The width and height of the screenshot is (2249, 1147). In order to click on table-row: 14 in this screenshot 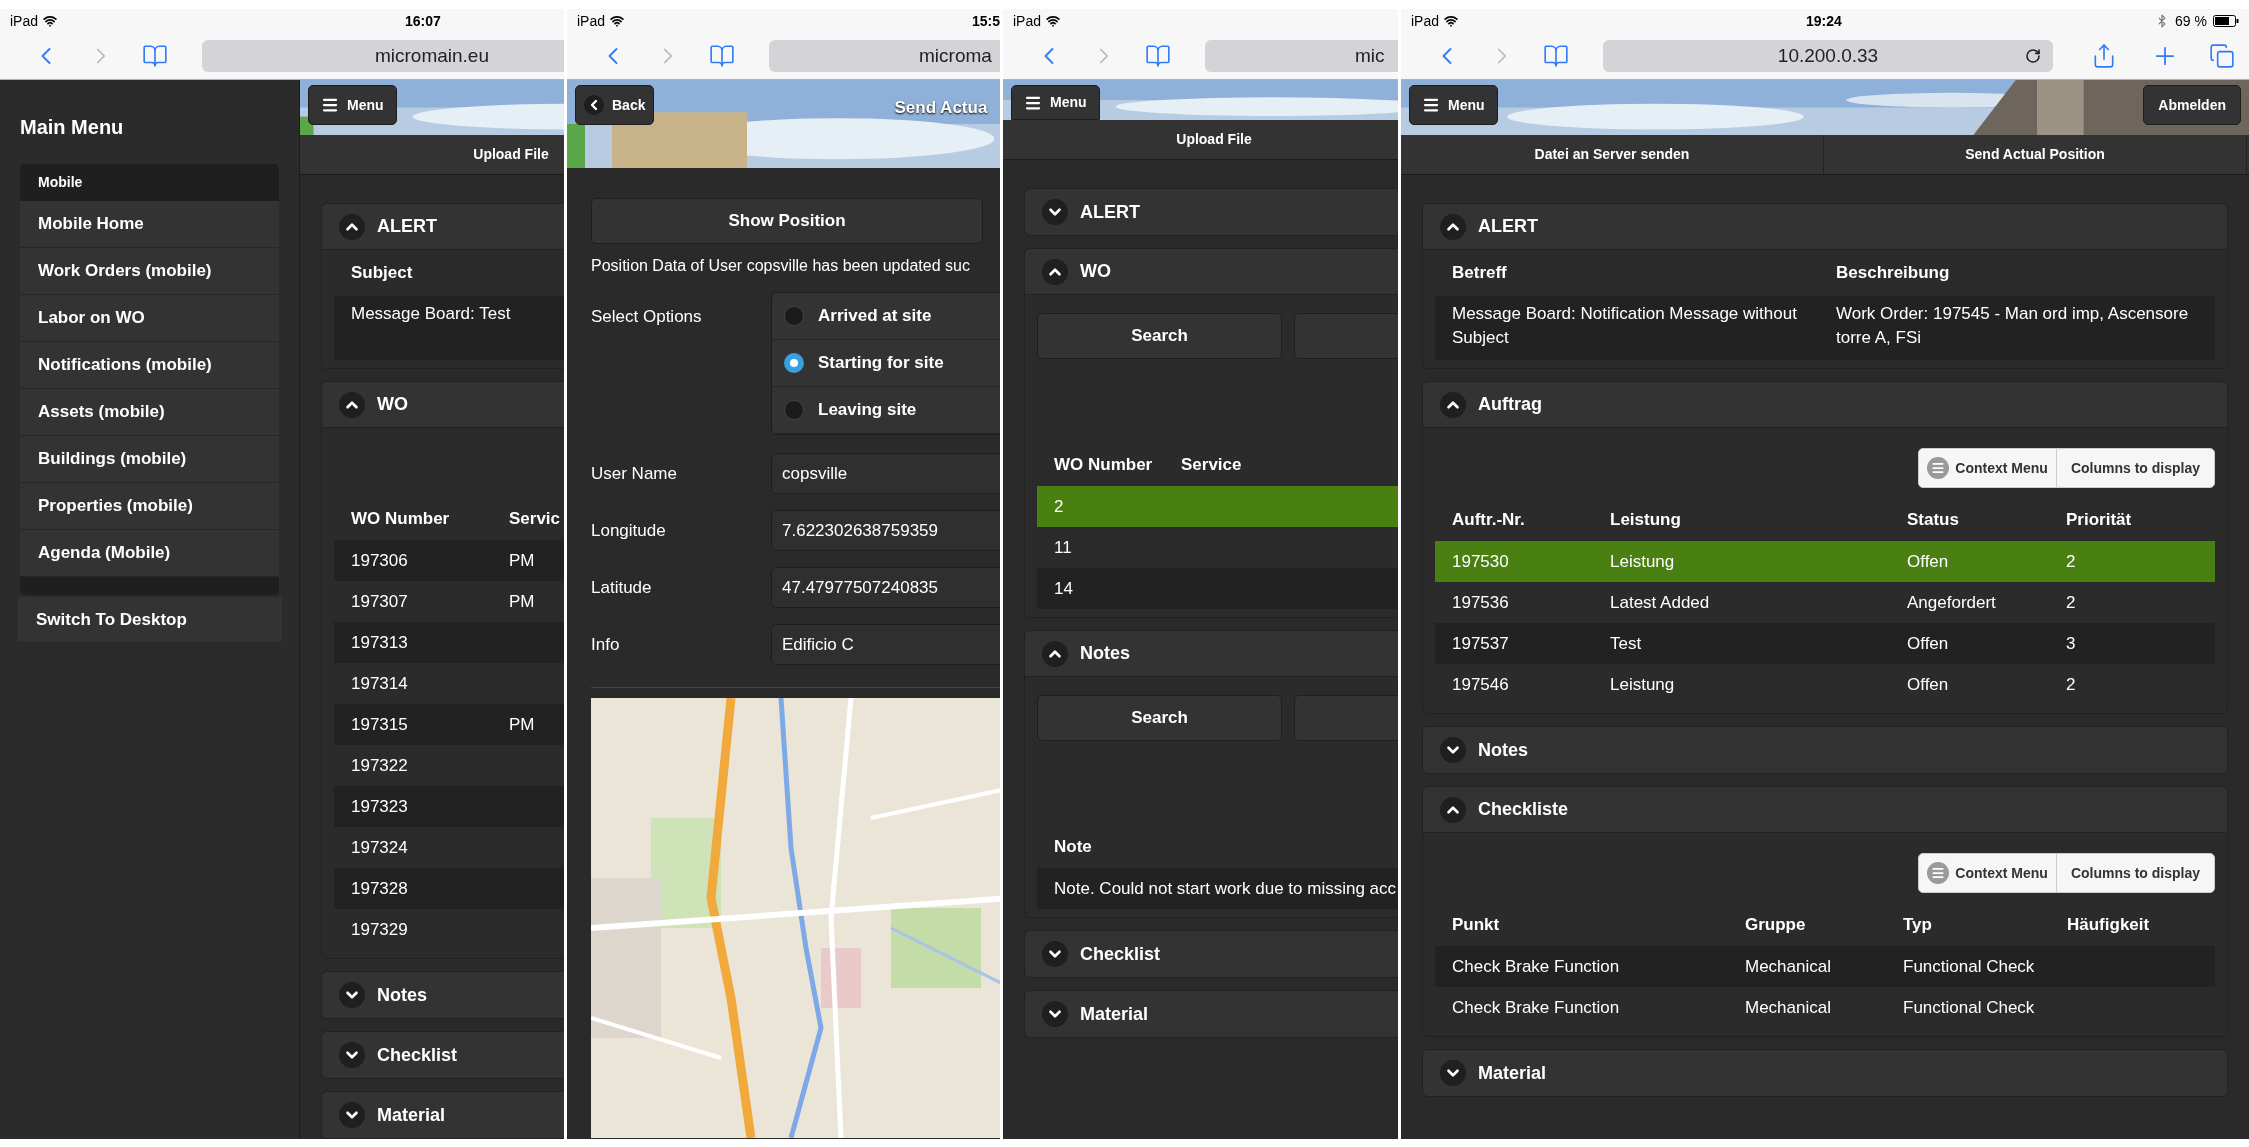, I will do `click(1217, 588)`.